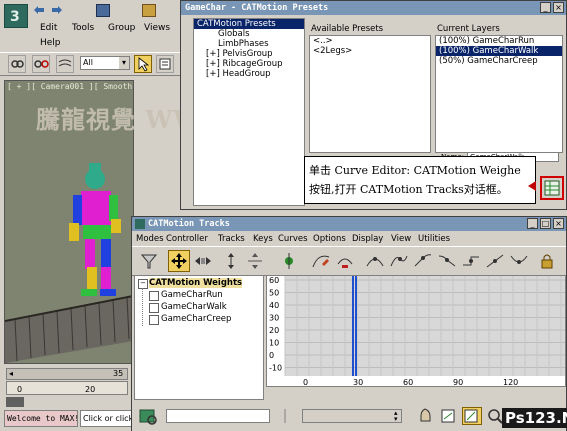 The image size is (567, 431). I want to click on move-keys-icon, so click(179, 261).